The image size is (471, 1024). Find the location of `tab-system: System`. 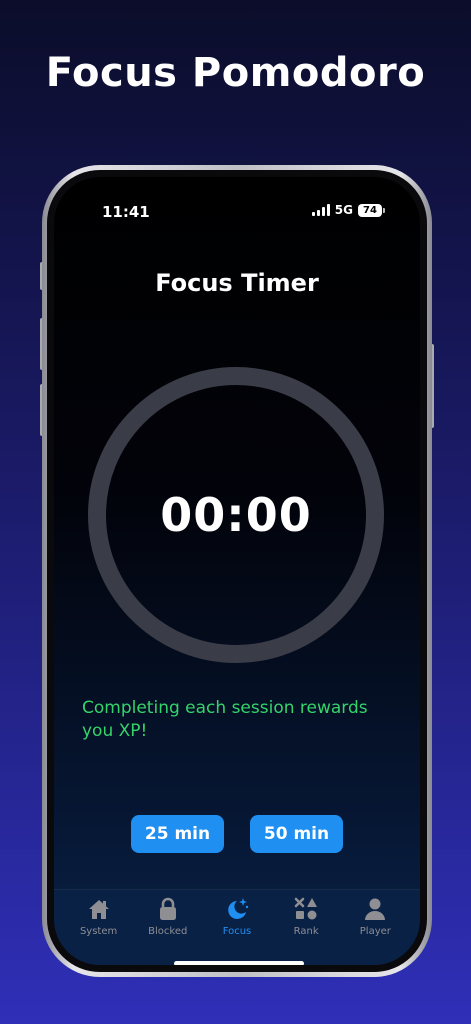

tab-system: System is located at coordinates (99, 930).